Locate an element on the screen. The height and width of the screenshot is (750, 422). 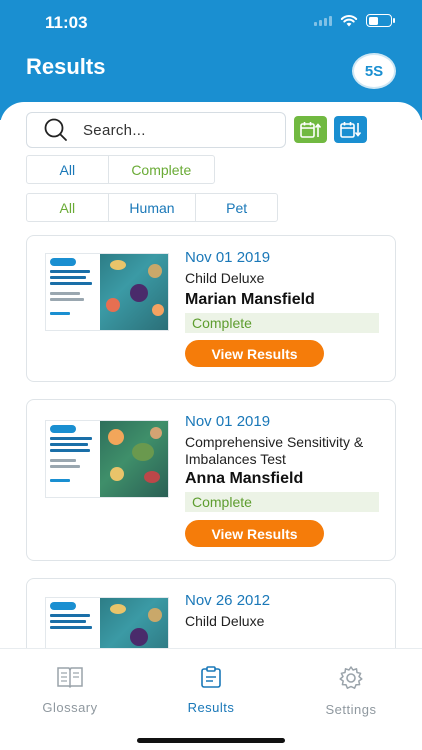
brand-logo: 5S is located at coordinates (374, 71).